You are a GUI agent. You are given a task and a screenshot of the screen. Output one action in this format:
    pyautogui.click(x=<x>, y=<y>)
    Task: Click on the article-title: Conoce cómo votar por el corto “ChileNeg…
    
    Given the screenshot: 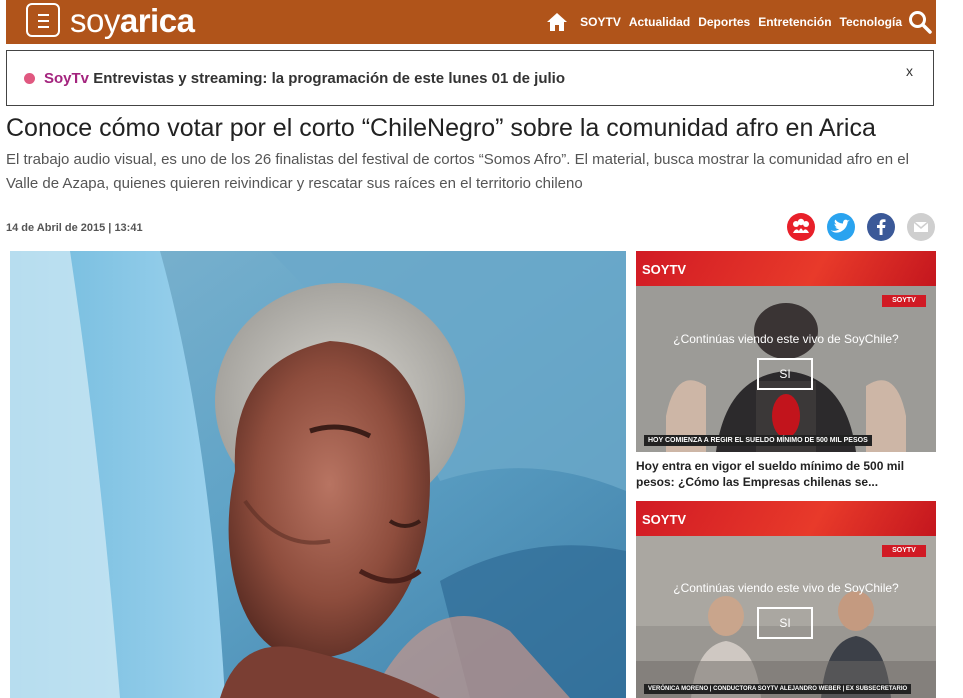 What is the action you would take?
    pyautogui.click(x=441, y=128)
    